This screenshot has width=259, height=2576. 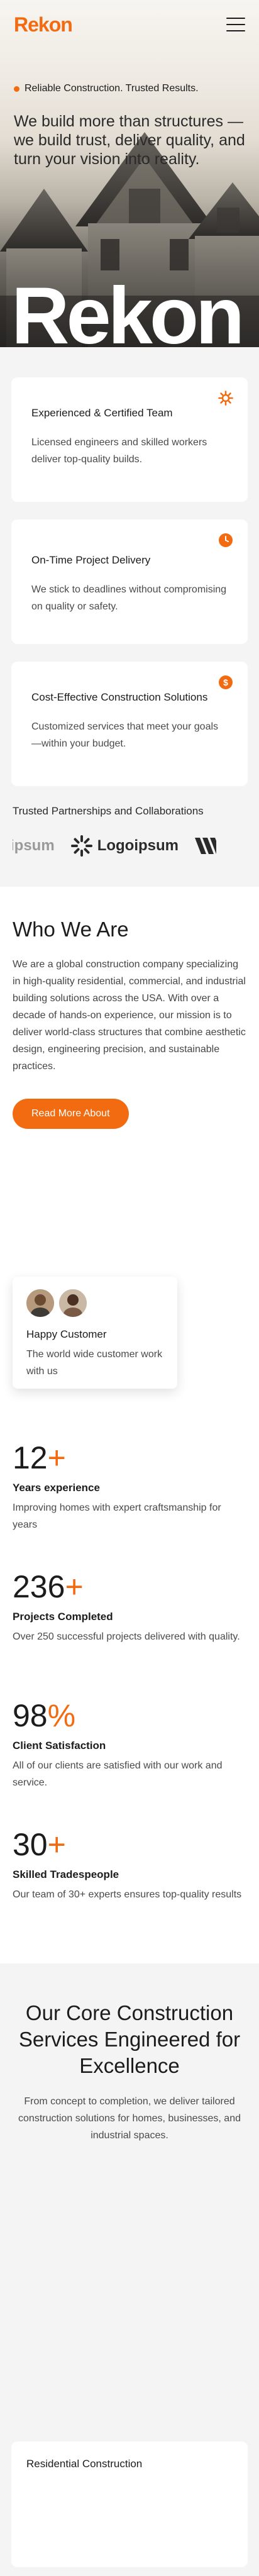 What do you see at coordinates (59, 1746) in the screenshot?
I see `stat-title: Client Satisfaction` at bounding box center [59, 1746].